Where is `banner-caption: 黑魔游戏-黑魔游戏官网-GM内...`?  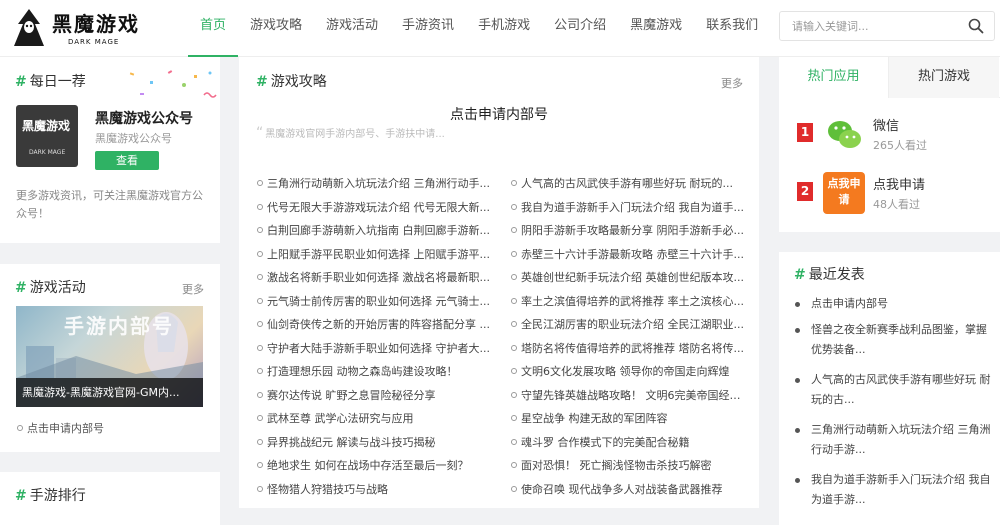
banner-caption: 黑魔游戏-黑魔游戏官网-GM内... is located at coordinates (109, 392).